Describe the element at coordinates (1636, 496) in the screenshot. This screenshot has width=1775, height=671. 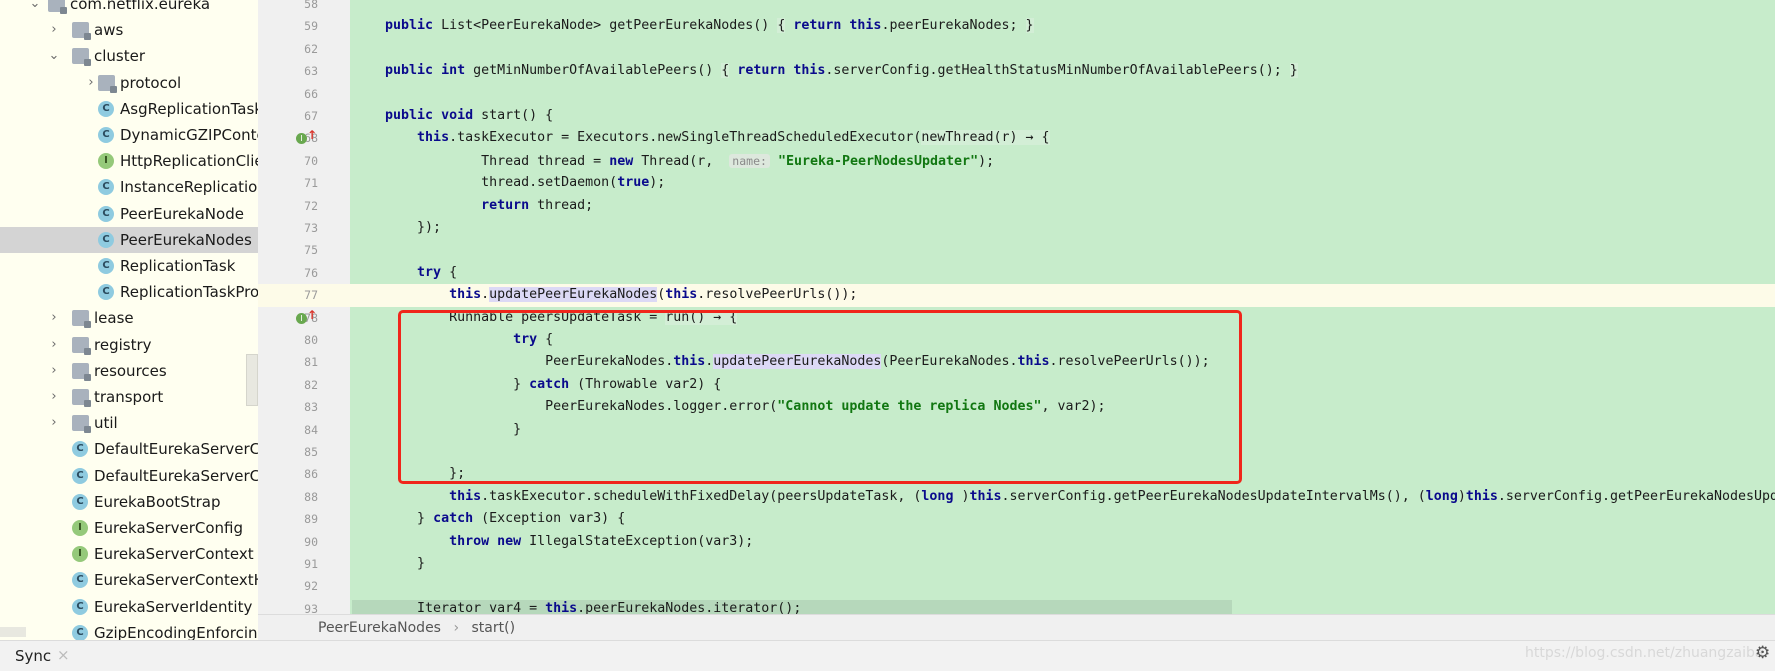
I see `code-token: .serverConfig.getPeerEurekaNodesUpda` at that location.